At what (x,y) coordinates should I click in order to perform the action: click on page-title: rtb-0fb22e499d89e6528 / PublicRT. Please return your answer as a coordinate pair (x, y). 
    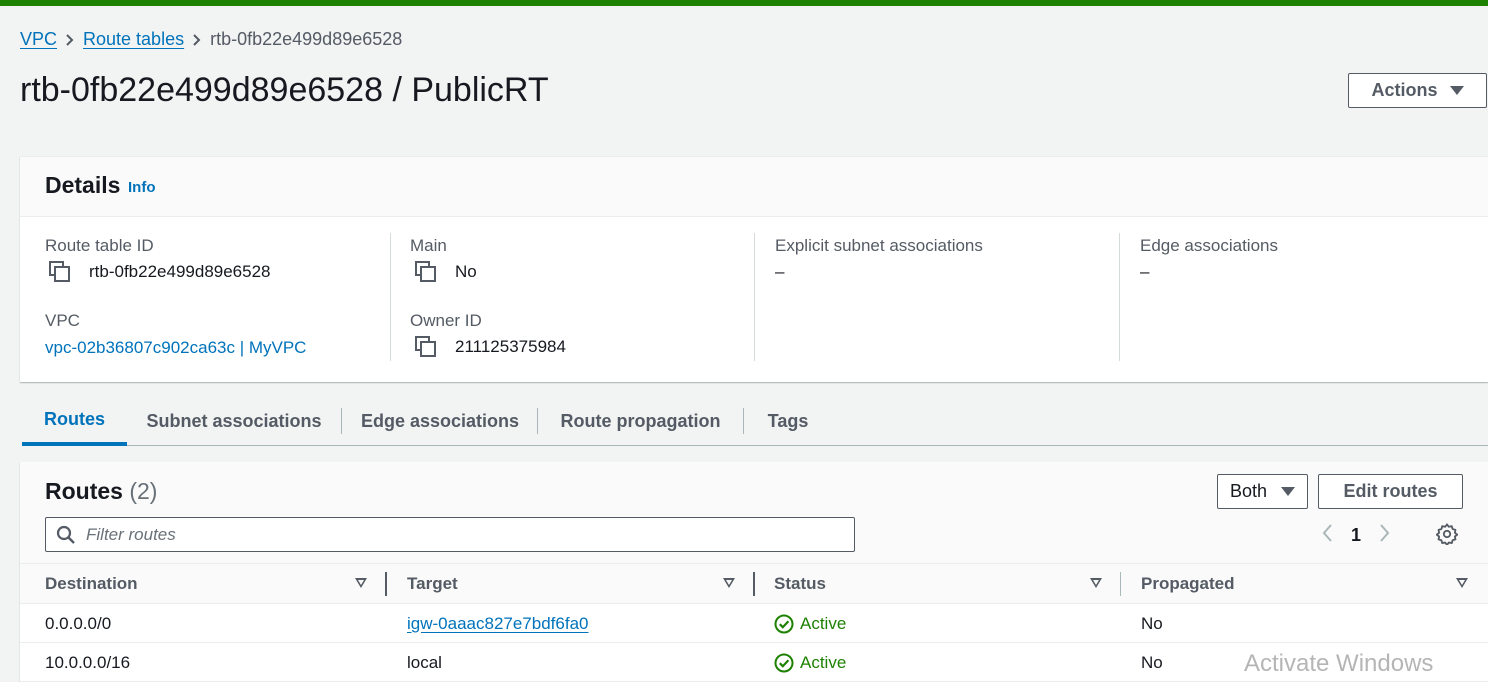
    Looking at the image, I should click on (284, 90).